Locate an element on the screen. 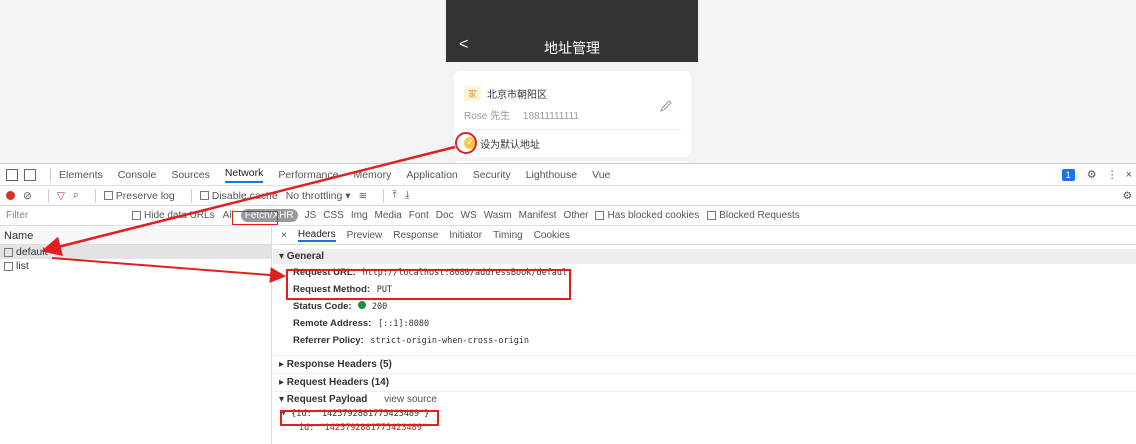 This screenshot has width=1136, height=444. inspect-icon is located at coordinates (12, 174).